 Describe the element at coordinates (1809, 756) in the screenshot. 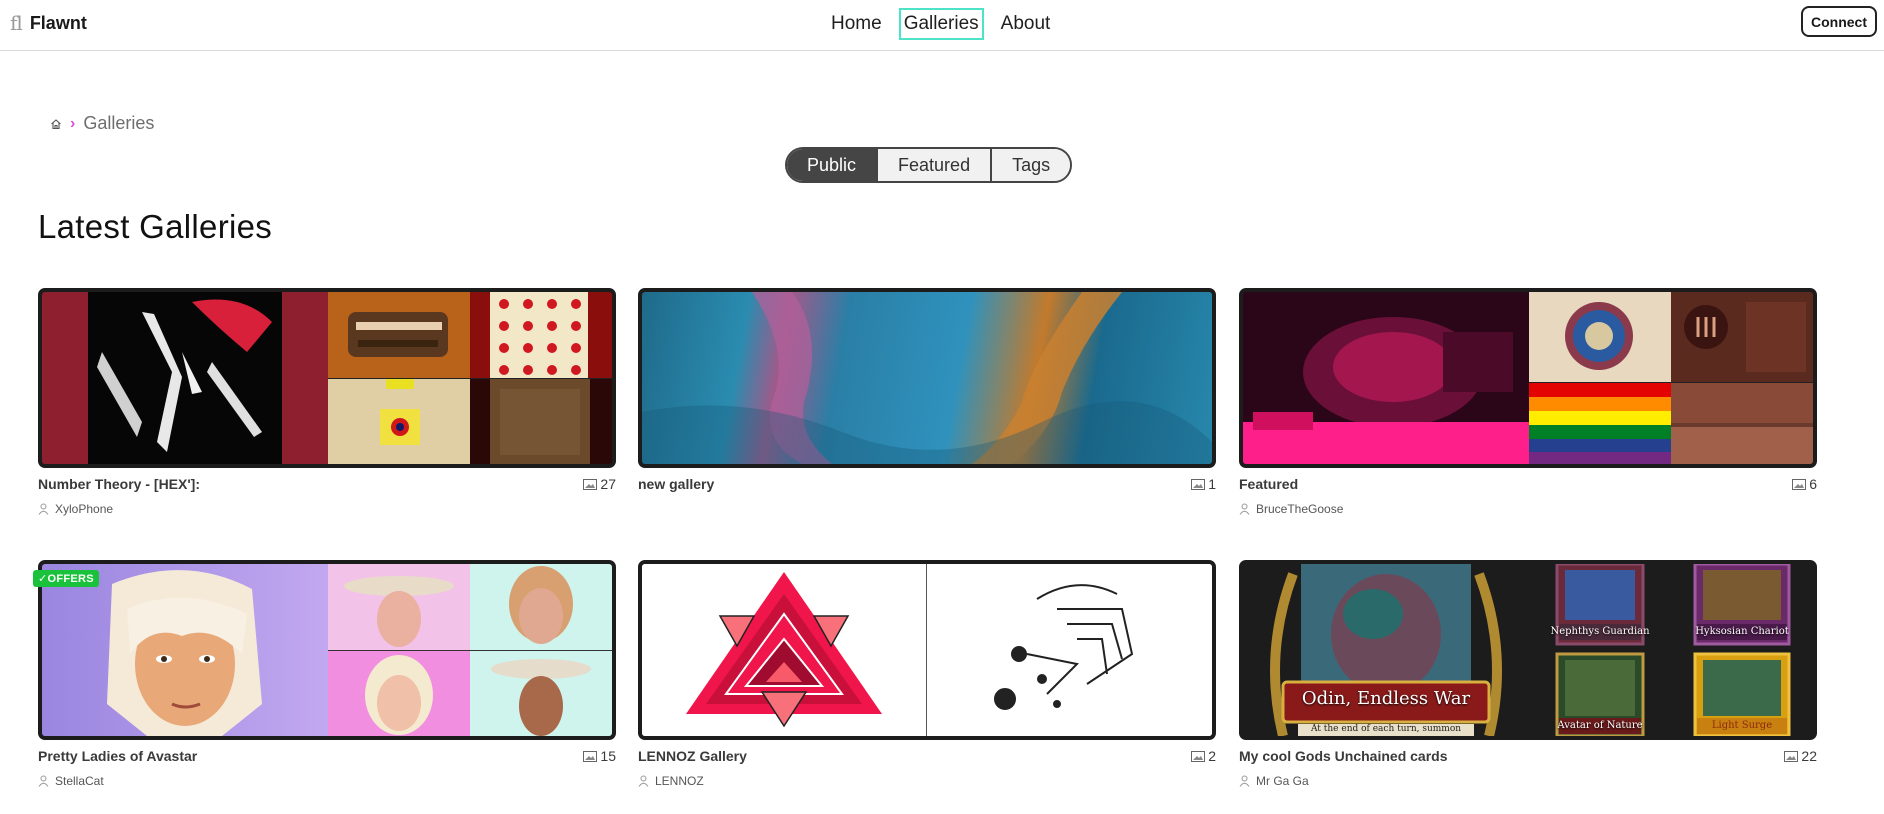

I see `image-count-value: 22` at that location.